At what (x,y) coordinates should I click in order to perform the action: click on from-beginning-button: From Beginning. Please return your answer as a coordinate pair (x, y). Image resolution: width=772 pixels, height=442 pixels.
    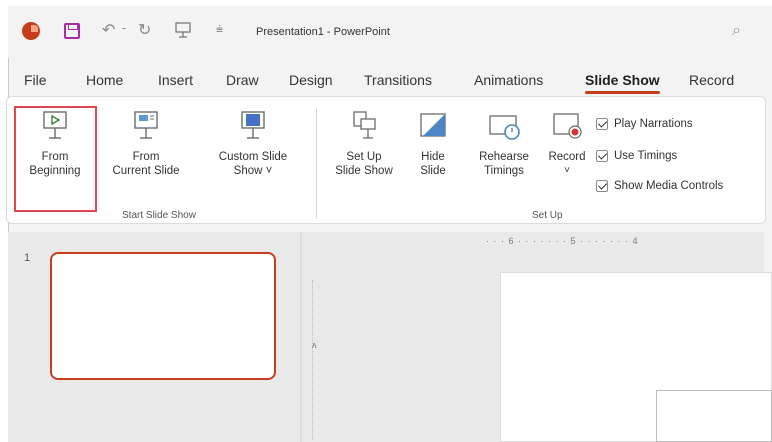
    Looking at the image, I should click on (55, 144).